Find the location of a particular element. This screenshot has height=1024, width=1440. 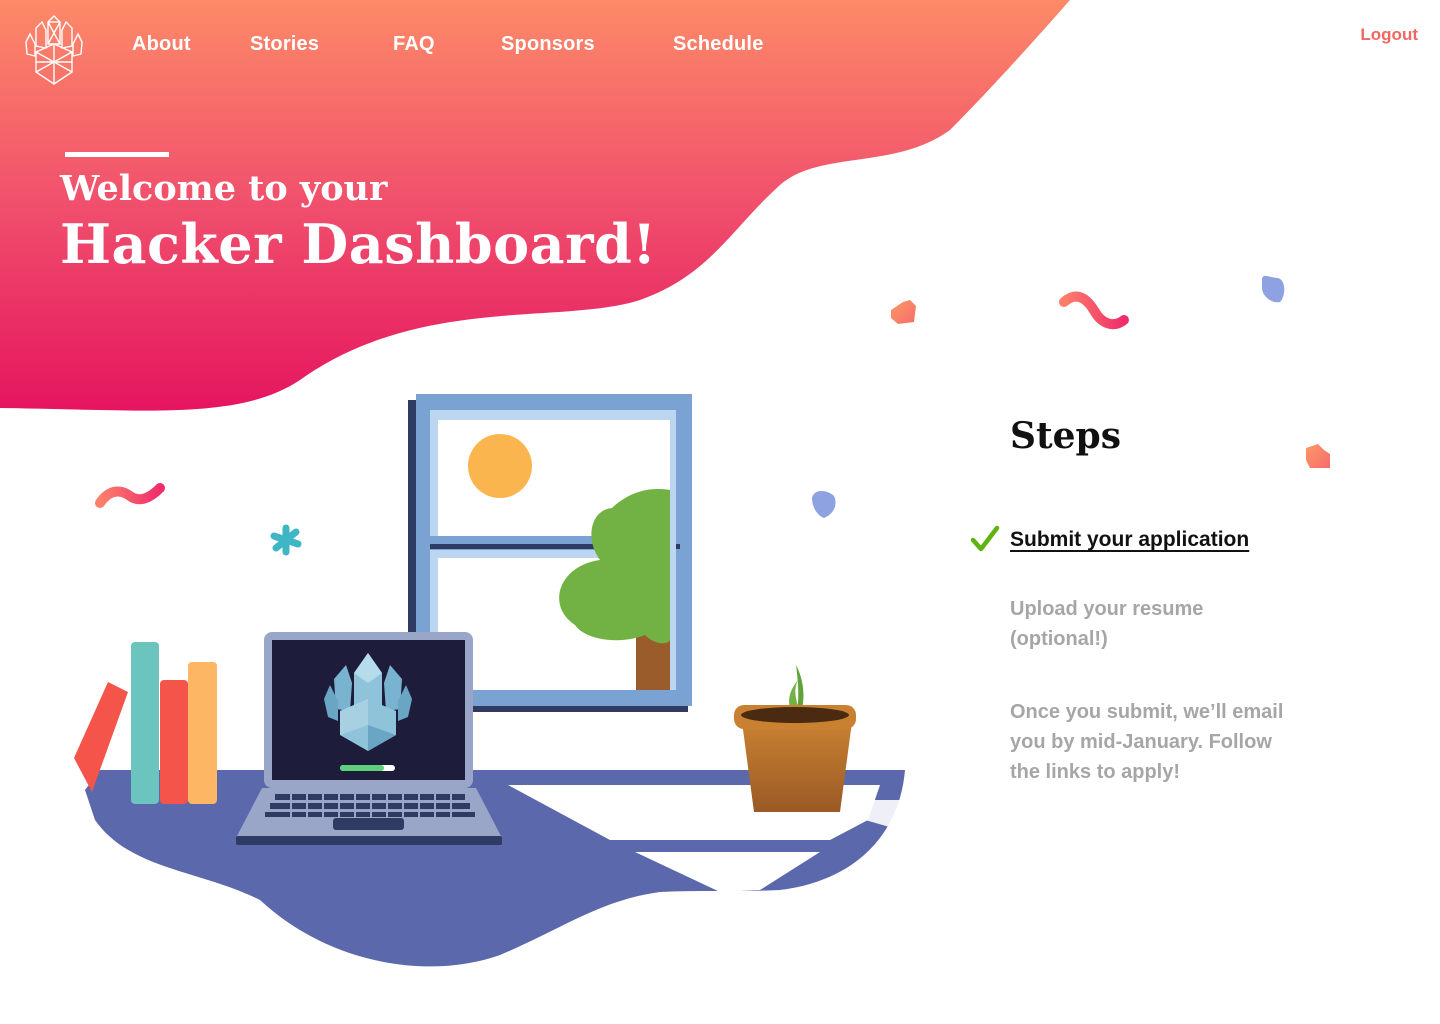

confetti-star is located at coordinates (286, 540).